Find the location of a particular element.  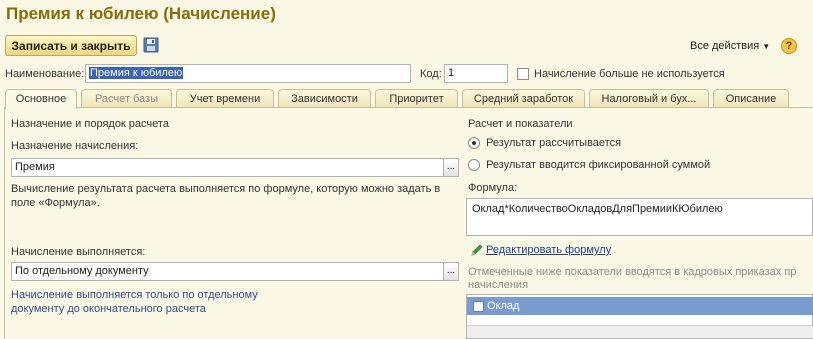

right-section-title: Расчет и показатели is located at coordinates (520, 124).